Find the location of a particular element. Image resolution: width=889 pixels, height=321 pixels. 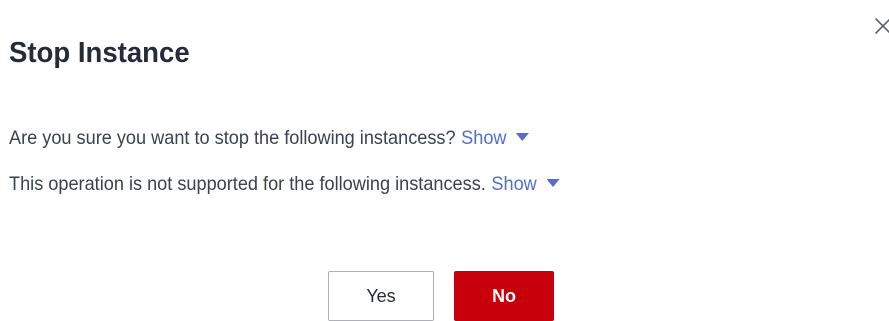

show-stop-instances-link: Show is located at coordinates (495, 138).